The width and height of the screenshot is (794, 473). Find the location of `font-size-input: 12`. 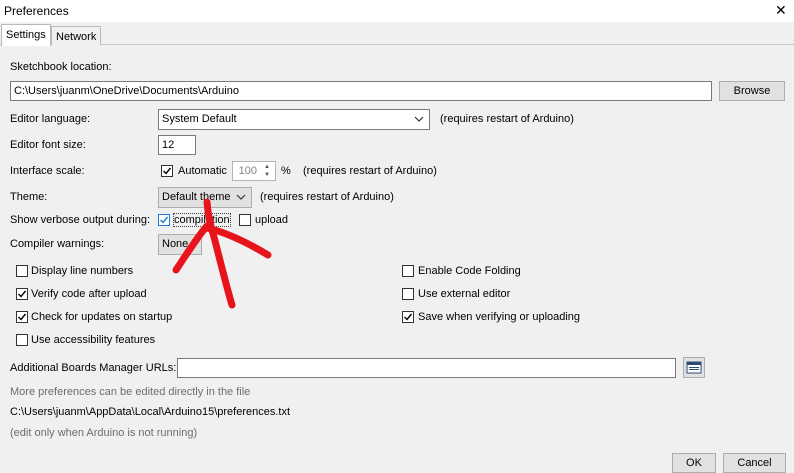

font-size-input: 12 is located at coordinates (177, 145).